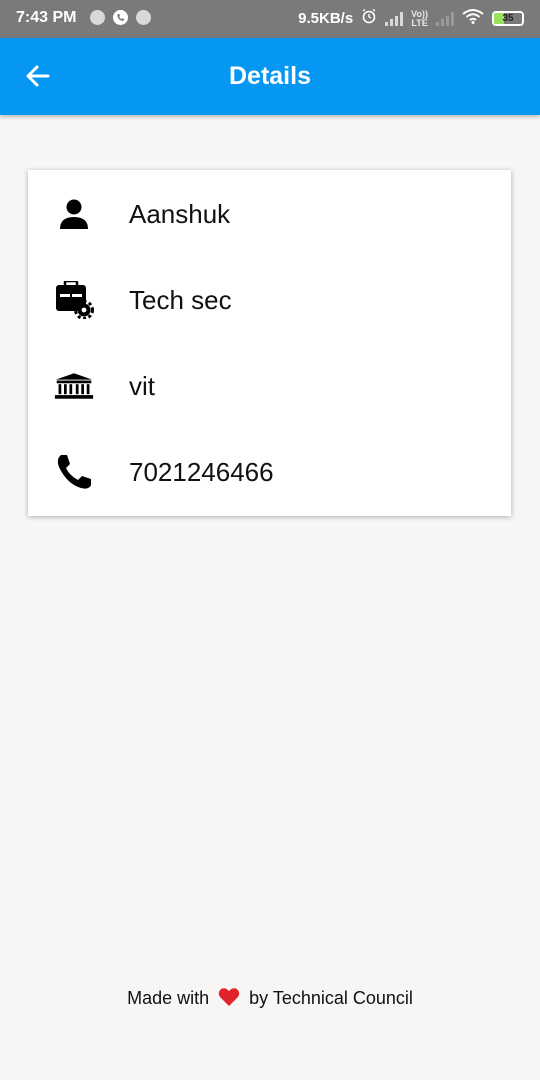  What do you see at coordinates (269, 300) in the screenshot?
I see `detail-row-position: Tech sec` at bounding box center [269, 300].